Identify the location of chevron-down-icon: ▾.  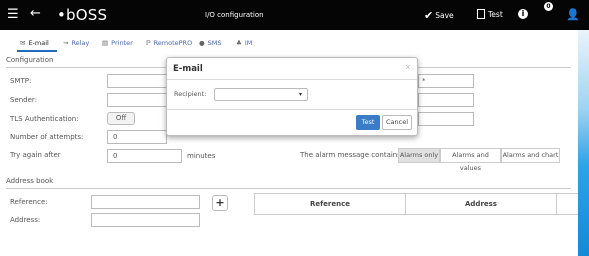
(300, 94).